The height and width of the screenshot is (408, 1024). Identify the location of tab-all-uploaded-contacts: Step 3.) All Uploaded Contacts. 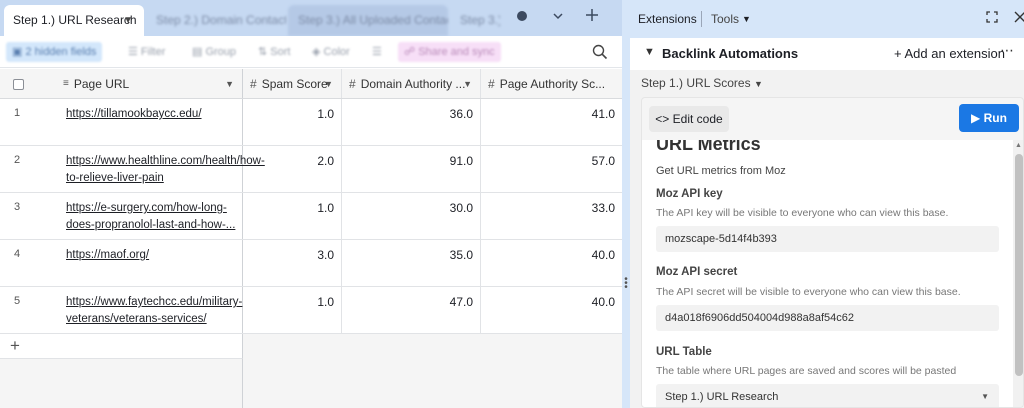
(368, 20).